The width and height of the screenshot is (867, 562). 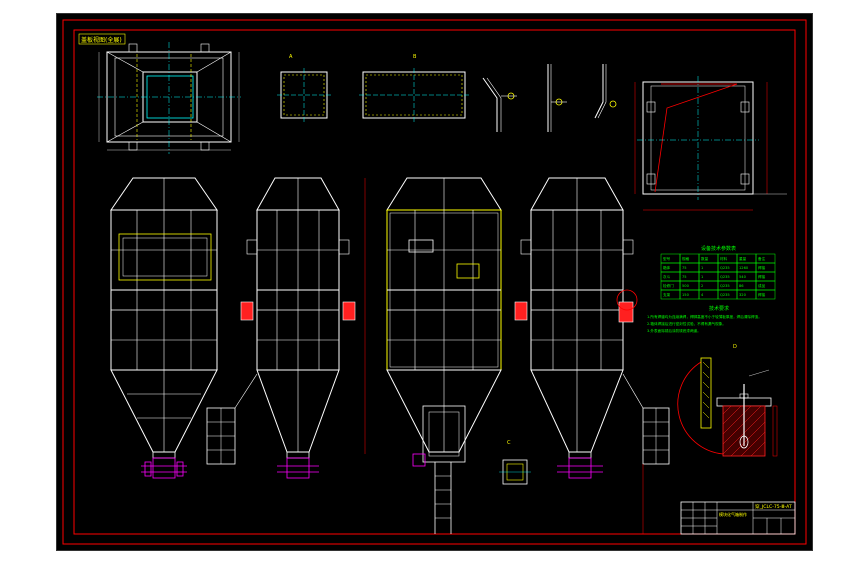 What do you see at coordinates (414, 88) in the screenshot?
I see `detail-plate-b: B` at bounding box center [414, 88].